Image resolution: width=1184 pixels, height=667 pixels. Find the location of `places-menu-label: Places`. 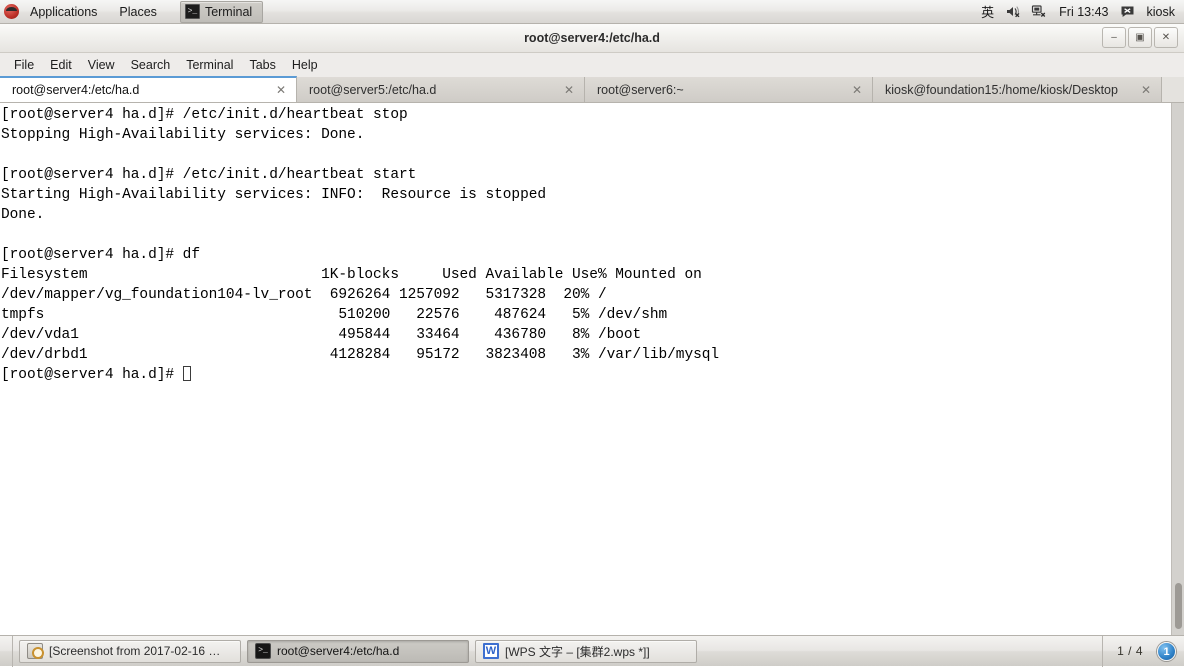

places-menu-label: Places is located at coordinates (138, 12).